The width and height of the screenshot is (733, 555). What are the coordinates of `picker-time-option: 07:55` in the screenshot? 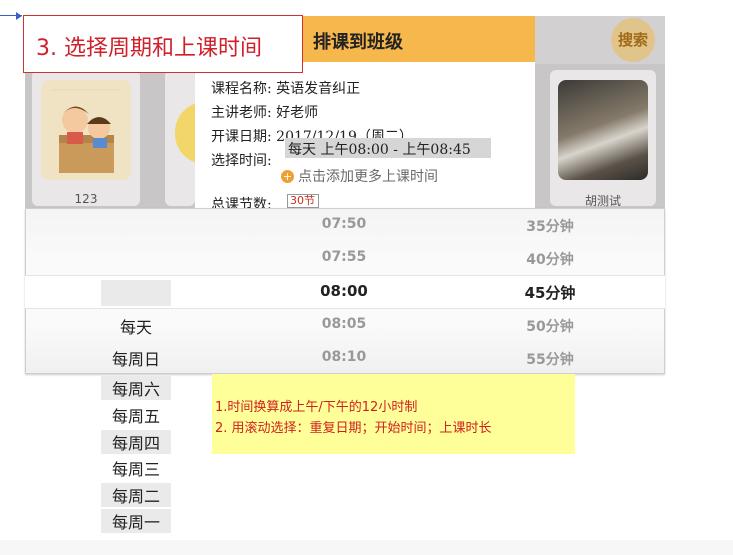 It's located at (344, 257).